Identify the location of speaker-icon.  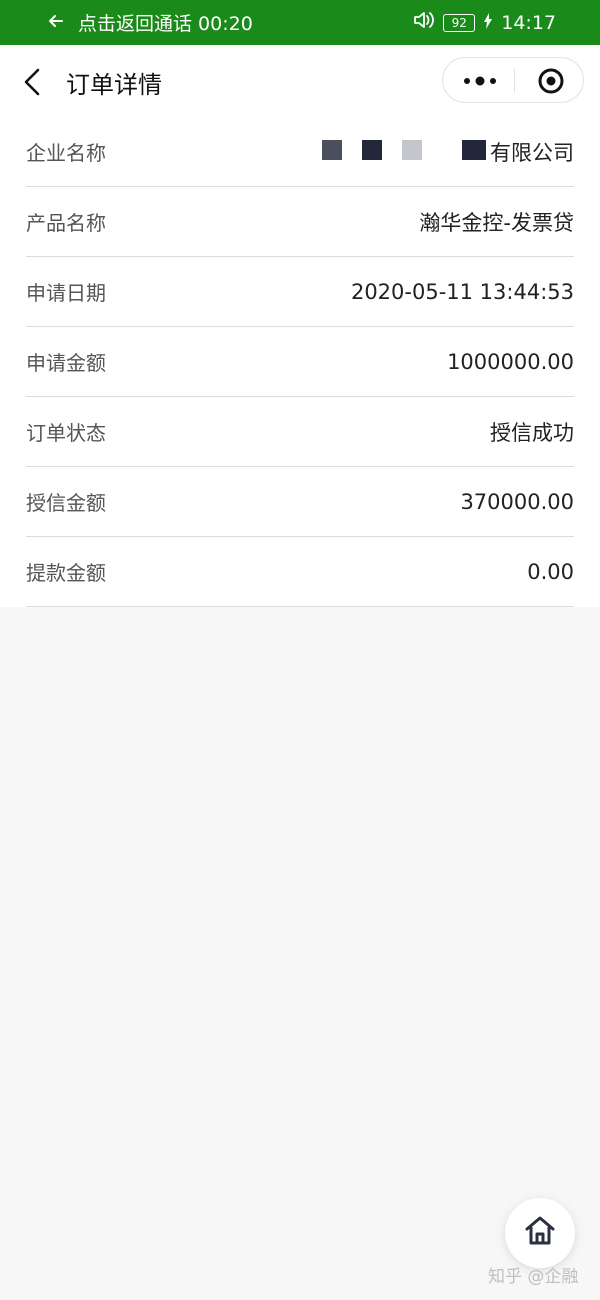
(424, 22).